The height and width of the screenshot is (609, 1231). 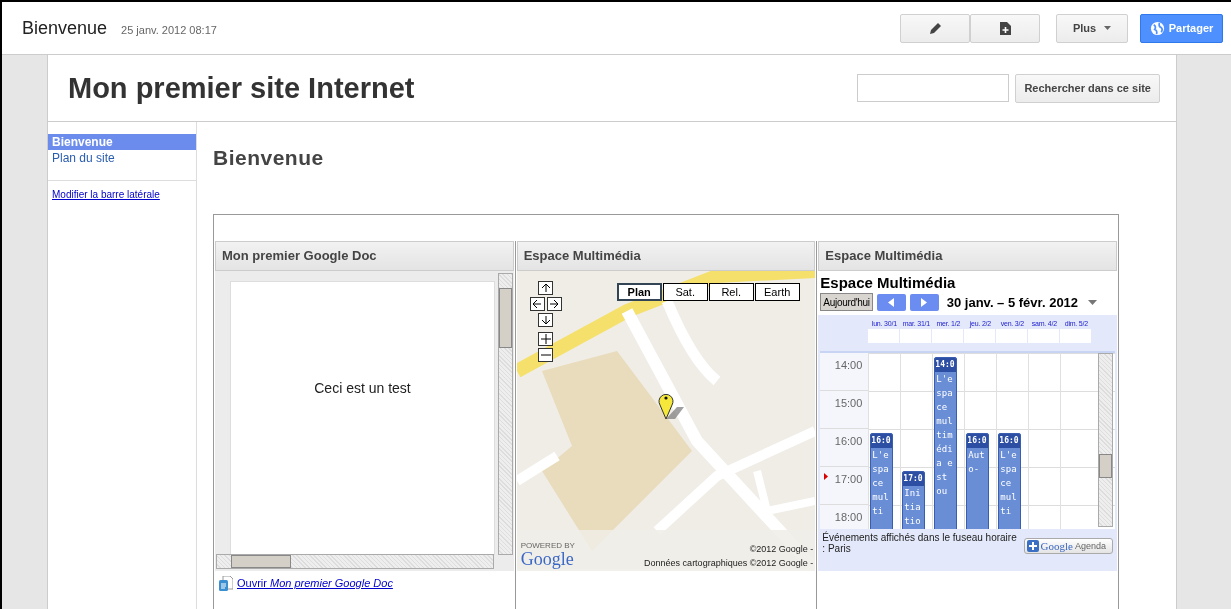 I want to click on hour-label: 15:00, so click(x=844, y=410).